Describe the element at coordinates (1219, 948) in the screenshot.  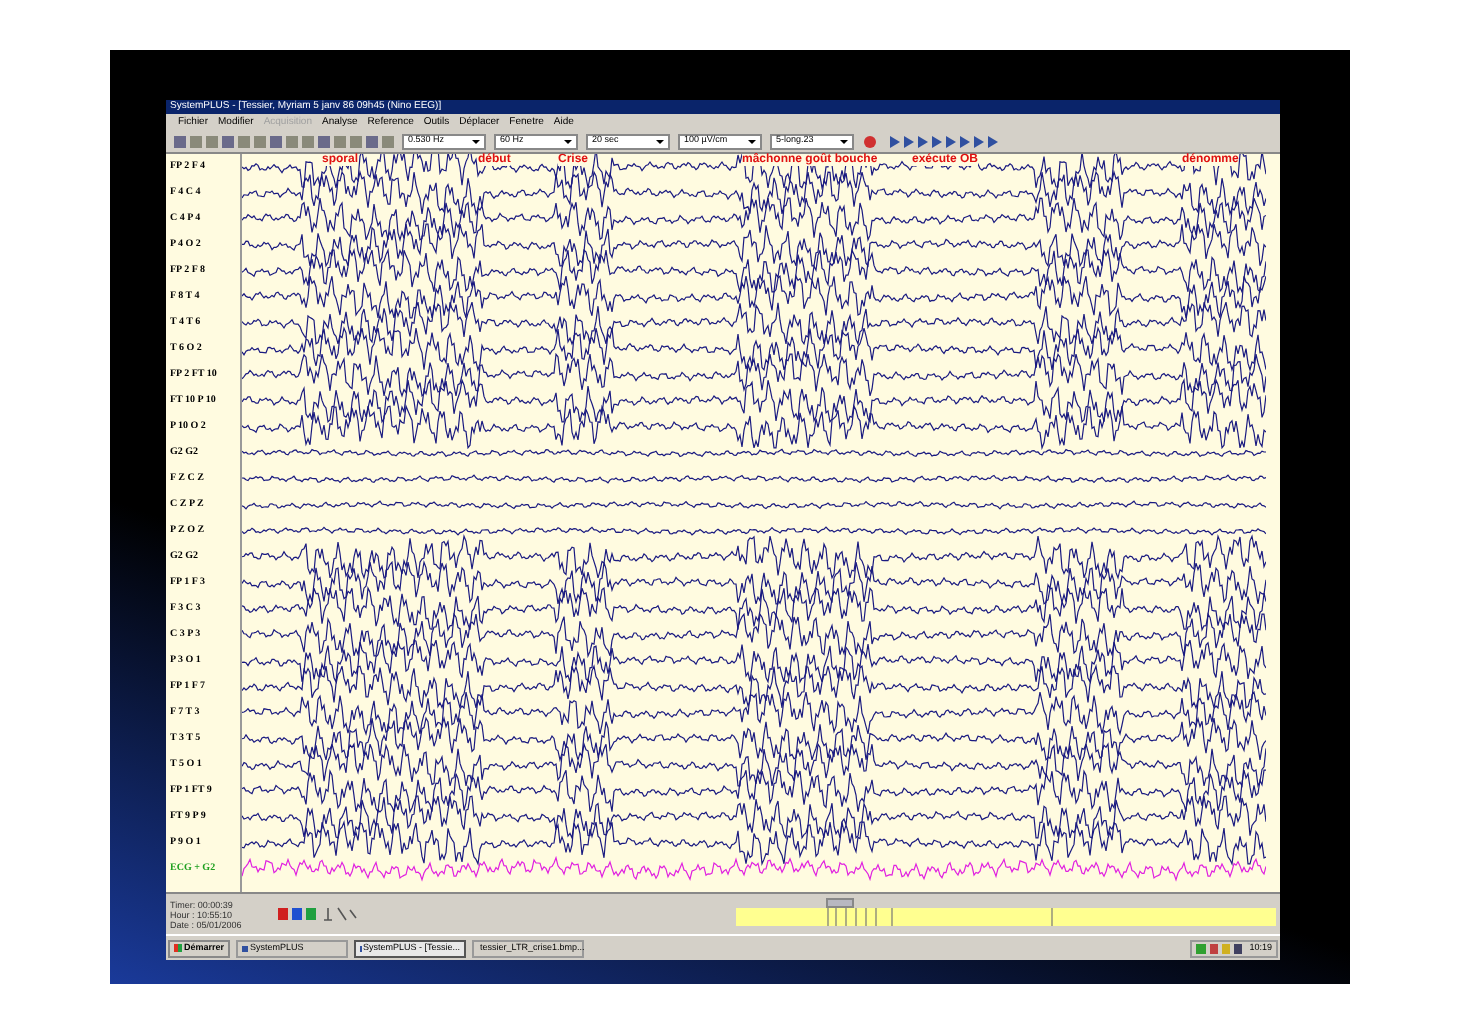
I see `tray-icons-drawing` at that location.